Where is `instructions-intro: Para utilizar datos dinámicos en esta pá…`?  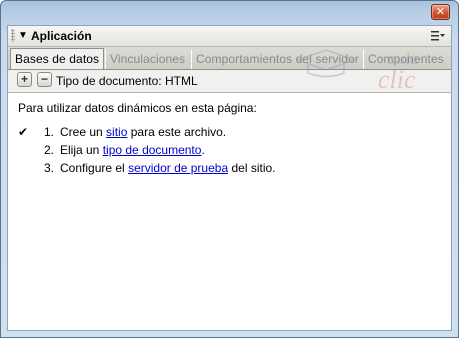 instructions-intro: Para utilizar datos dinámicos en esta pá… is located at coordinates (137, 108).